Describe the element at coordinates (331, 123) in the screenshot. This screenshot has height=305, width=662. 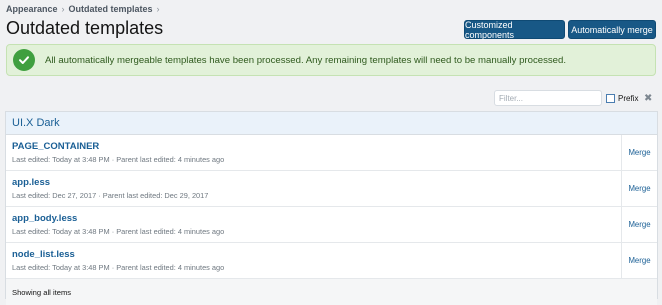
I see `style-group-header: UI.X Dark` at that location.